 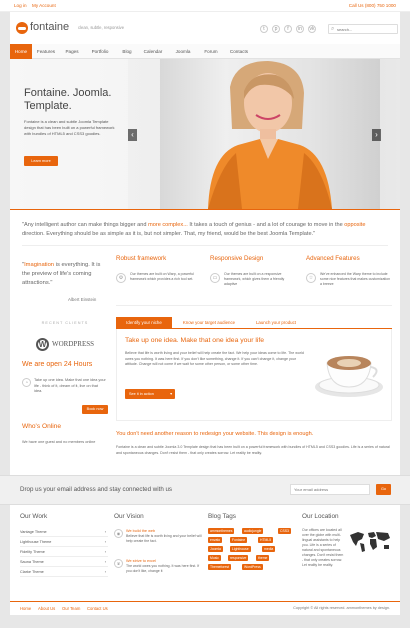 What do you see at coordinates (22, 28) in the screenshot?
I see `logo-icon` at bounding box center [22, 28].